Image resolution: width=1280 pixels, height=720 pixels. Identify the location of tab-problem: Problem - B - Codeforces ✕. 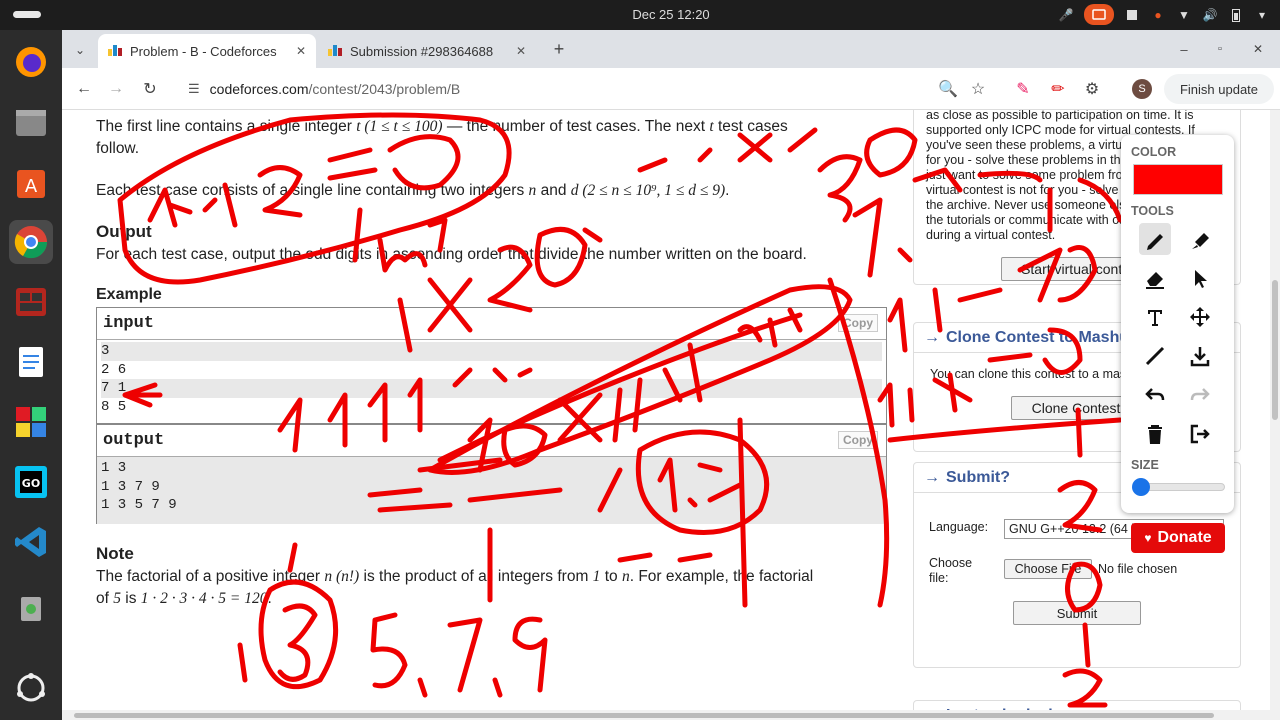
(207, 51).